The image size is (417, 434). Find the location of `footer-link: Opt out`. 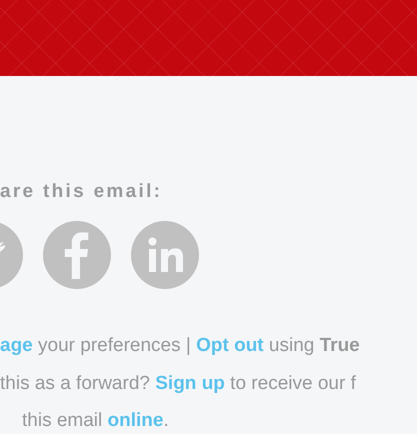

footer-link: Opt out is located at coordinates (230, 345).